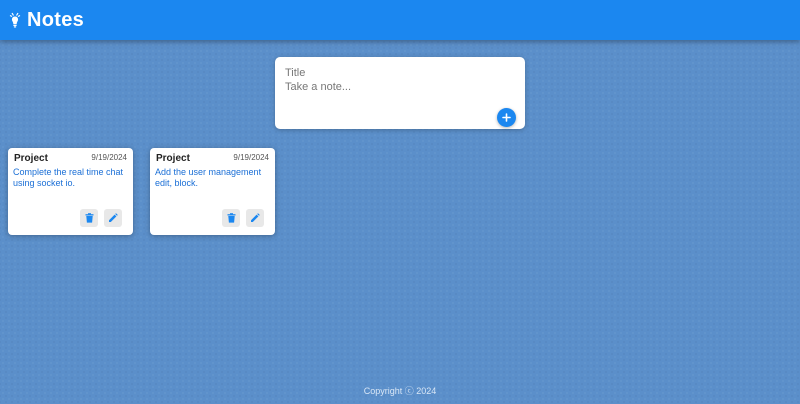 This screenshot has width=800, height=404. Describe the element at coordinates (56, 19) in the screenshot. I see `app-title: Notes` at that location.